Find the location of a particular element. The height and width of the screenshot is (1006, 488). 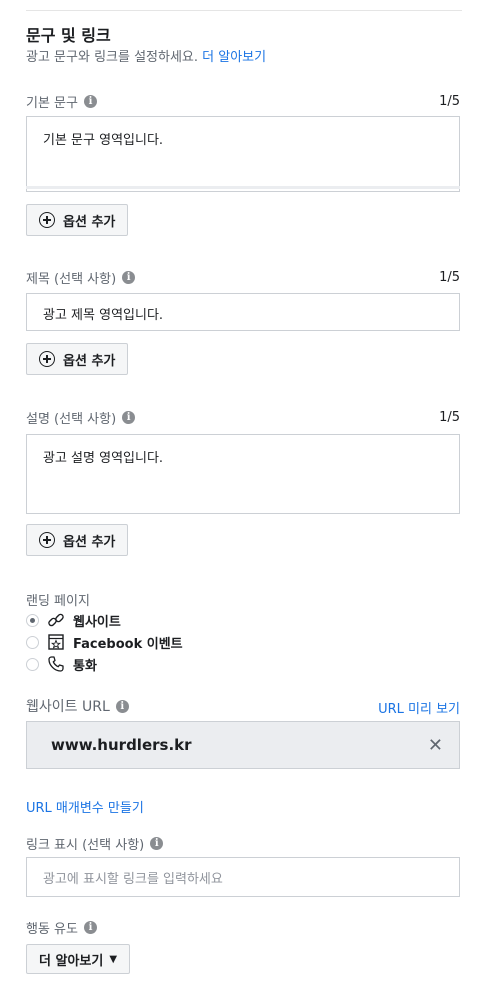

display-link-label-text: 링크 표시 (선택 사항) is located at coordinates (85, 845).